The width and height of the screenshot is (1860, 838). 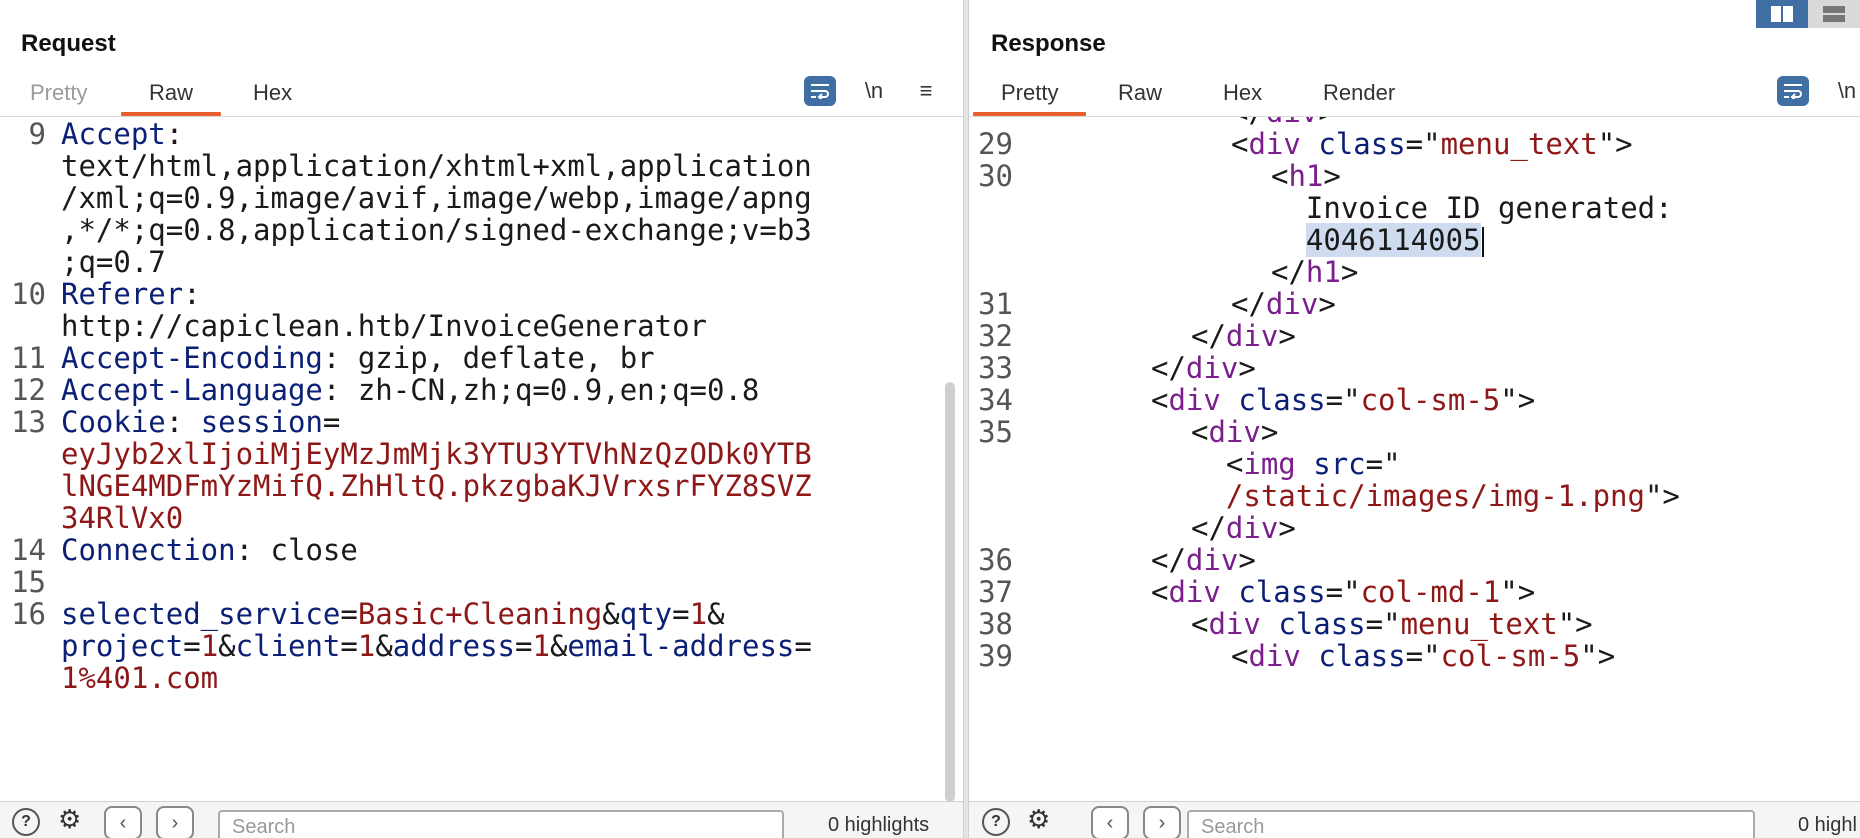 What do you see at coordinates (481, 678) in the screenshot?
I see `code-line: 1%401.com` at bounding box center [481, 678].